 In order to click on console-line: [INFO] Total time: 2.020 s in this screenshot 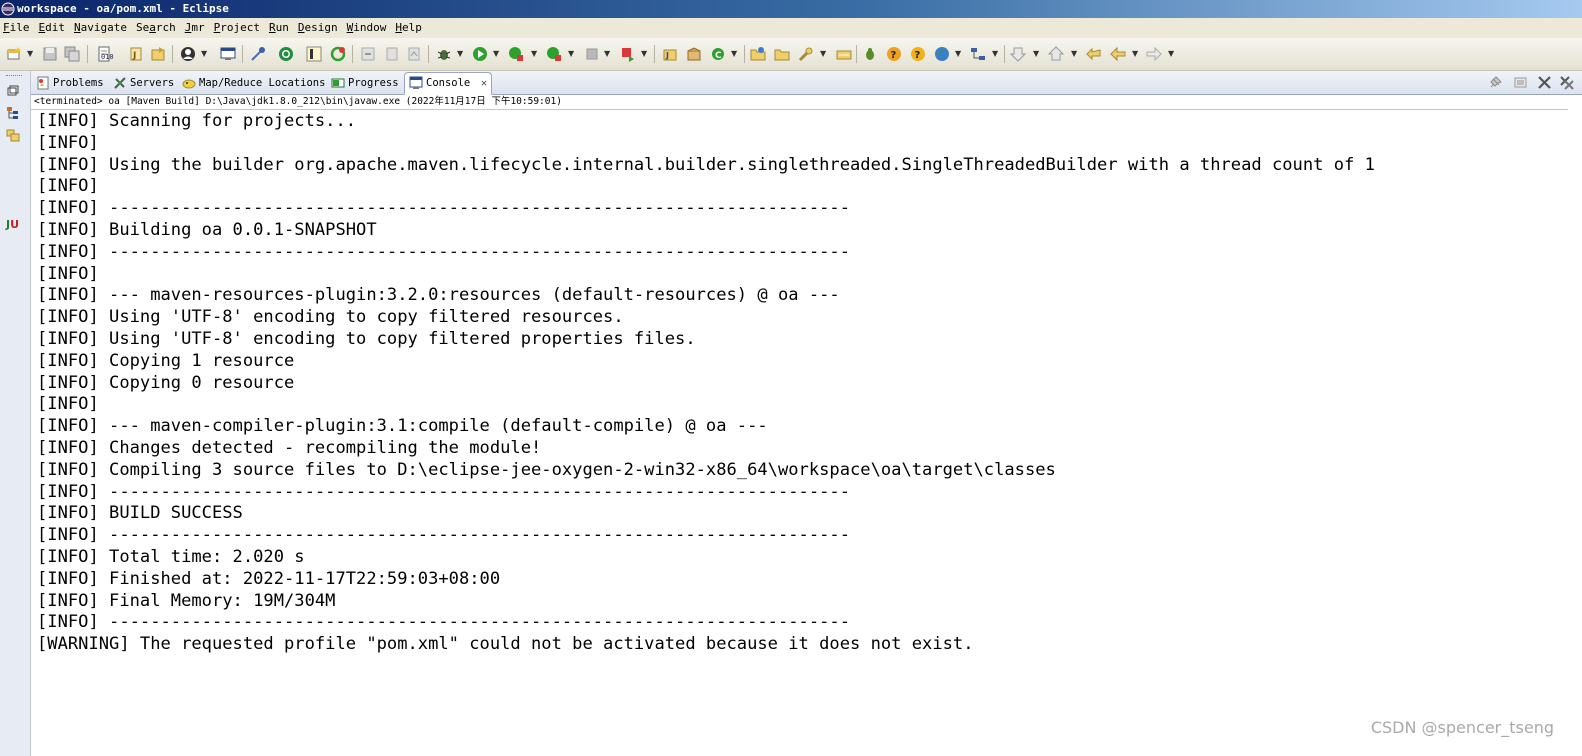, I will do `click(171, 556)`.